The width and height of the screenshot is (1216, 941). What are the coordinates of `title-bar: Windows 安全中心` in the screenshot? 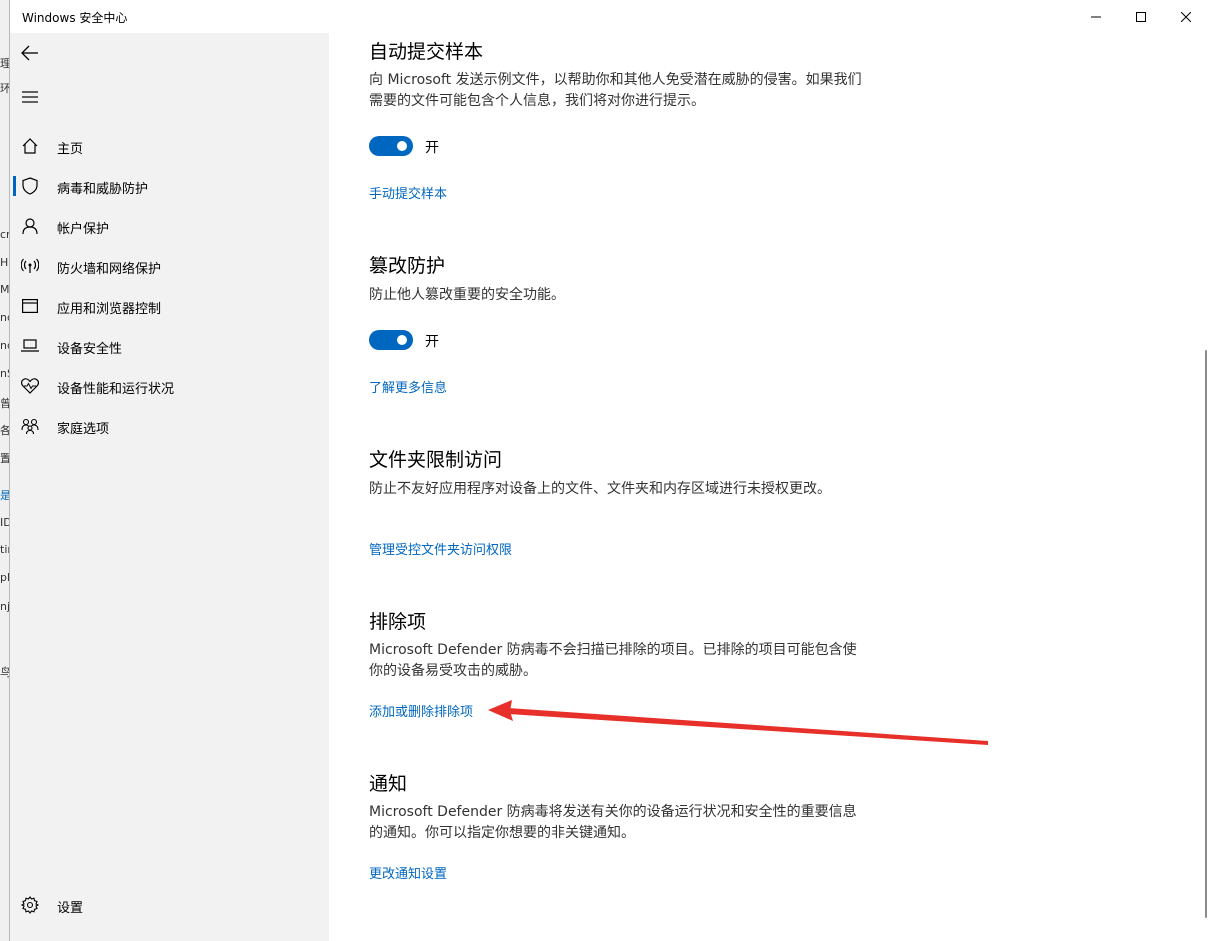 It's located at (613, 16).